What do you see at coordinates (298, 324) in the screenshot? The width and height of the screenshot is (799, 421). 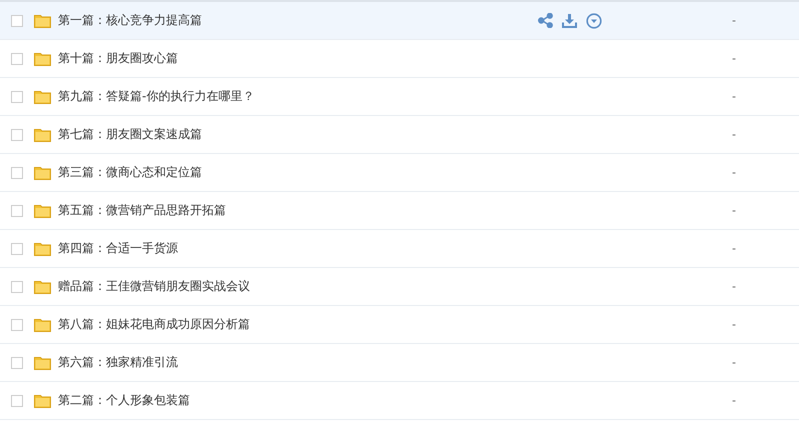 I see `file-name: 第八篇：姐妹花电商成功原因分析篇` at bounding box center [298, 324].